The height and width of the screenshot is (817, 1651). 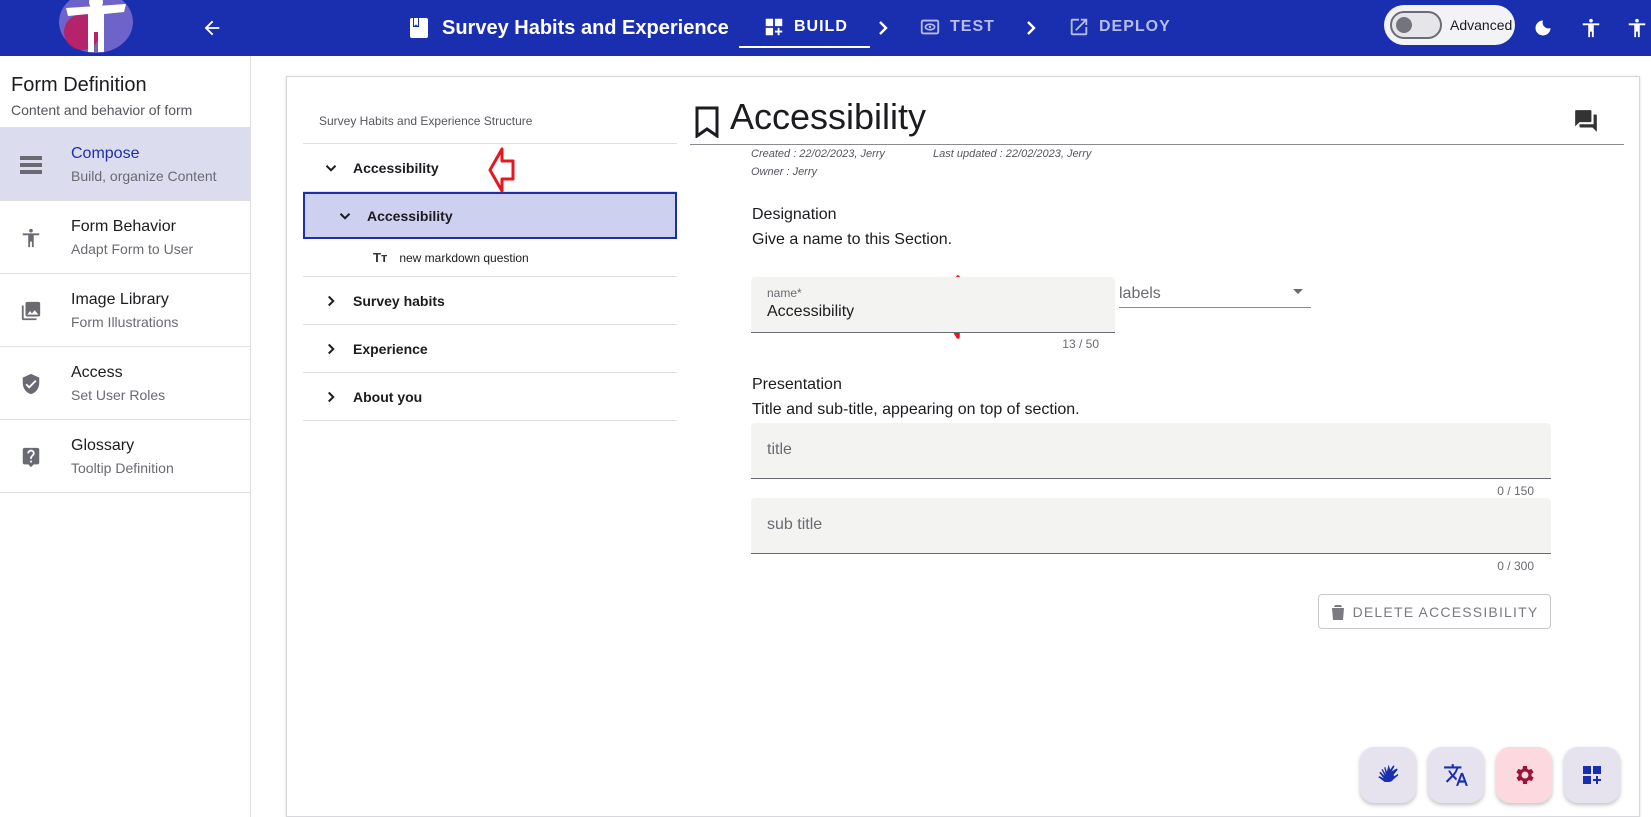 What do you see at coordinates (125, 383) in the screenshot?
I see `nav-item-access: Access Set User Roles` at bounding box center [125, 383].